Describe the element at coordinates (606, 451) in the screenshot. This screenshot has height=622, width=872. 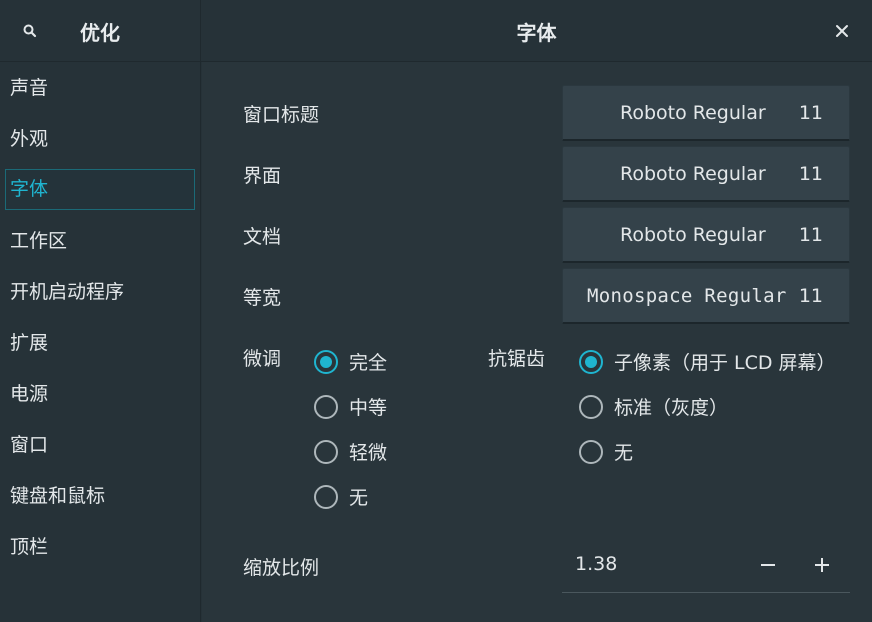
I see `antialiasing-option-none: 无` at that location.